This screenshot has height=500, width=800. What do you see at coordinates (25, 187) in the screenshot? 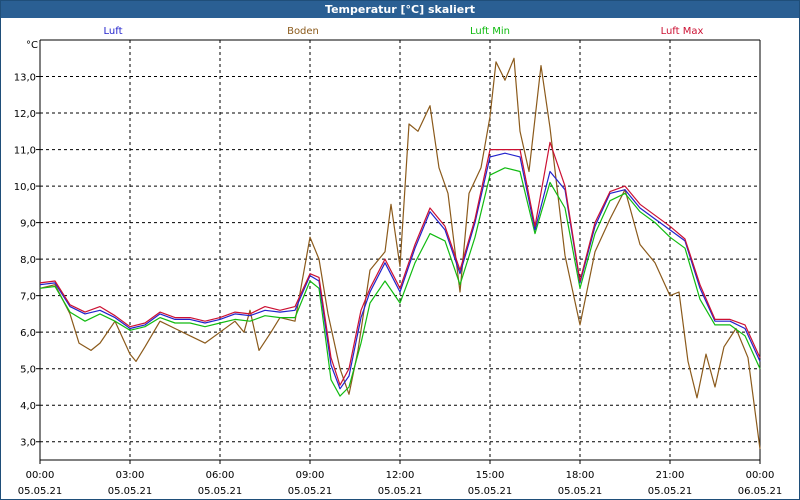
I see `y-tick-label: 10,0` at bounding box center [25, 187].